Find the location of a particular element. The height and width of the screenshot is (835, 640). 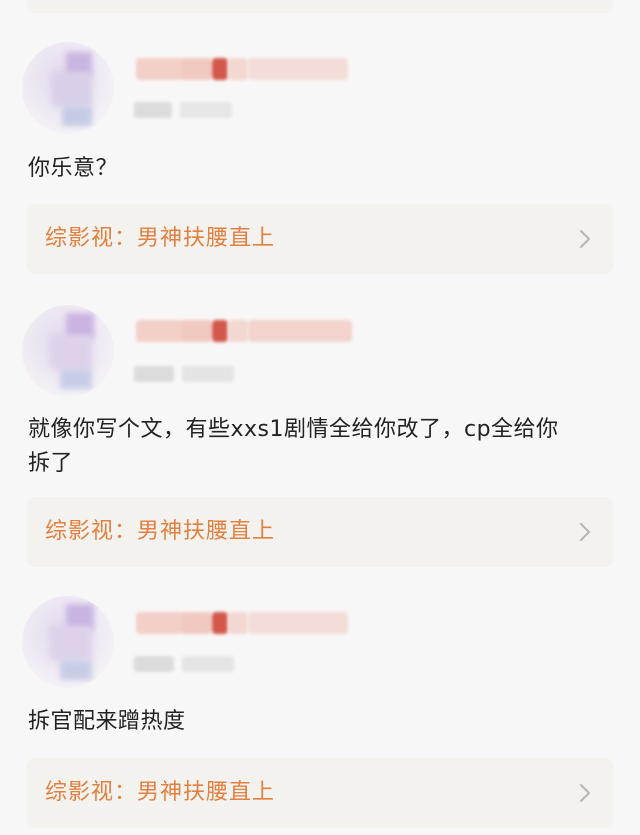

comment-text: 拆官配来蹭热度 is located at coordinates (107, 721).